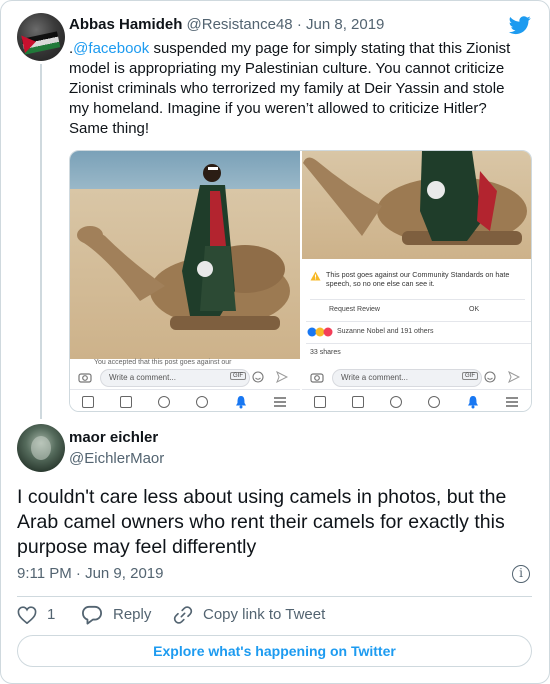 Image resolution: width=550 pixels, height=684 pixels. I want to click on fb-bar-right: Write a comment... GIF, so click(416, 374).